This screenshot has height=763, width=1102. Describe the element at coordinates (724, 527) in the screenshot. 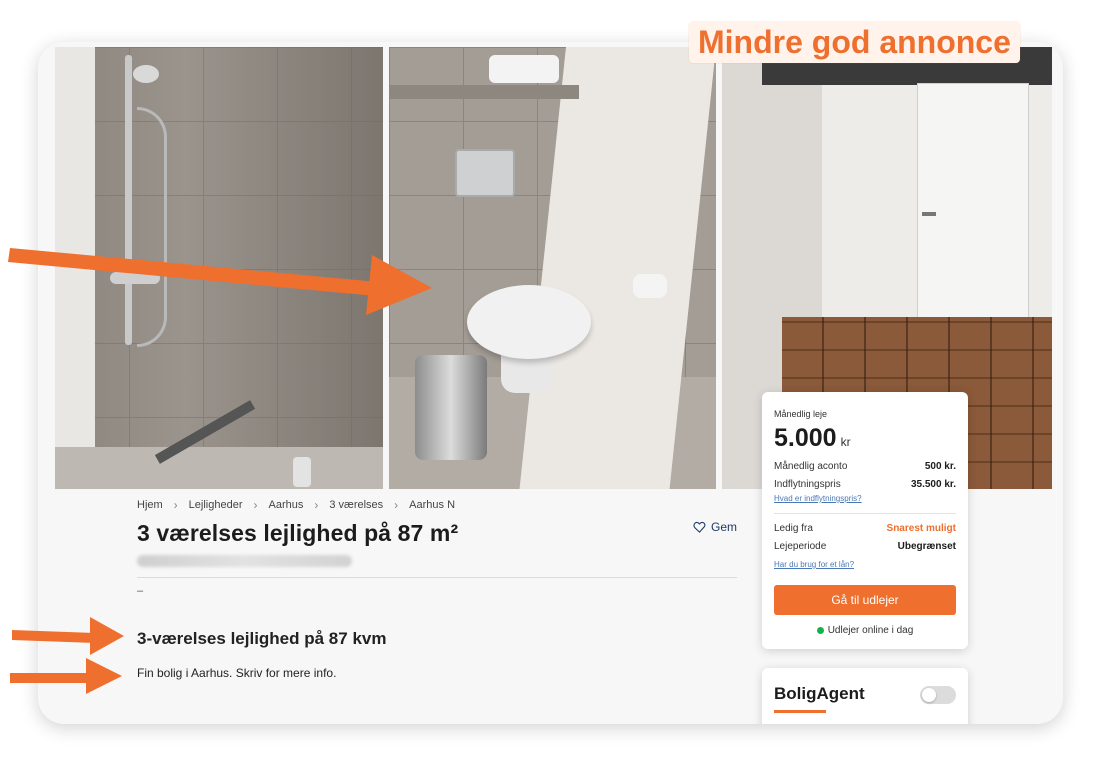

I see `save-label: Gem` at that location.